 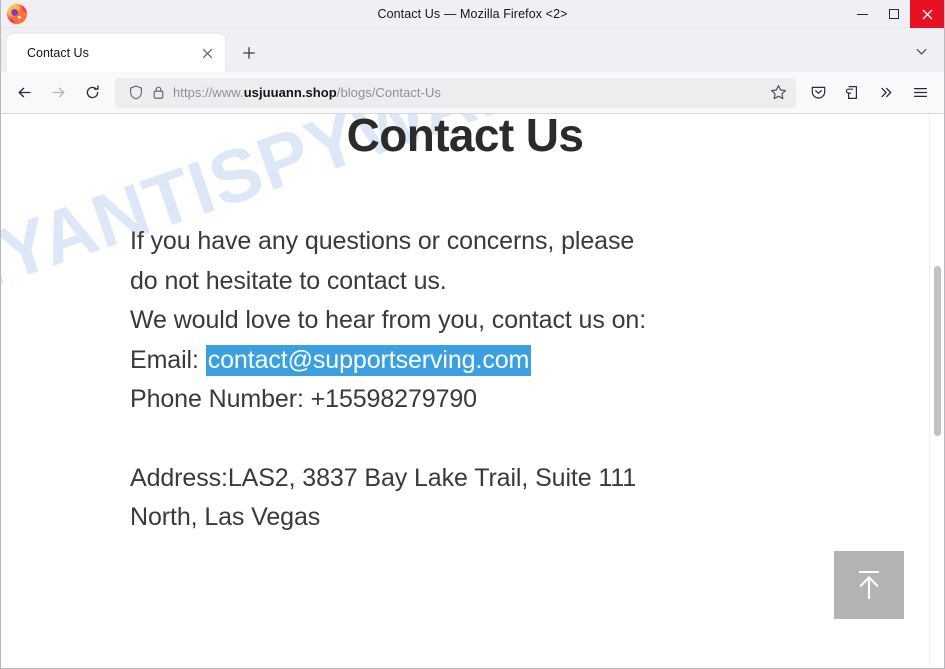 I want to click on double-chevron-right-icon, so click(x=886, y=92).